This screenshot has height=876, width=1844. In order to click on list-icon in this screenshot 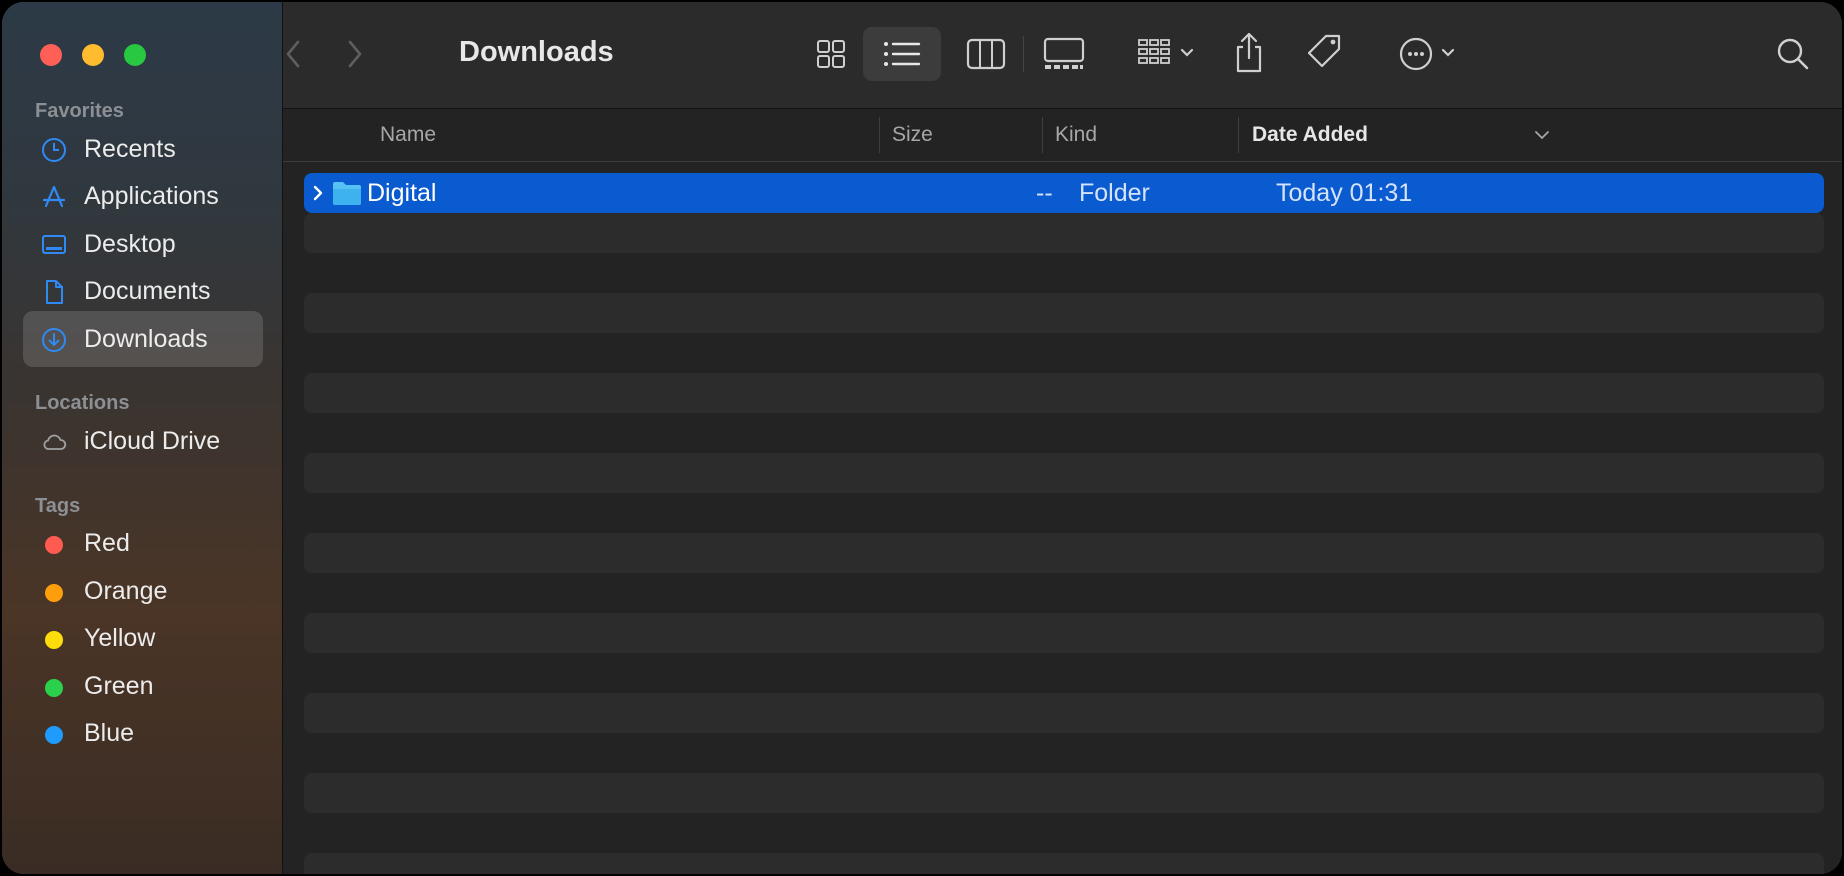, I will do `click(902, 54)`.